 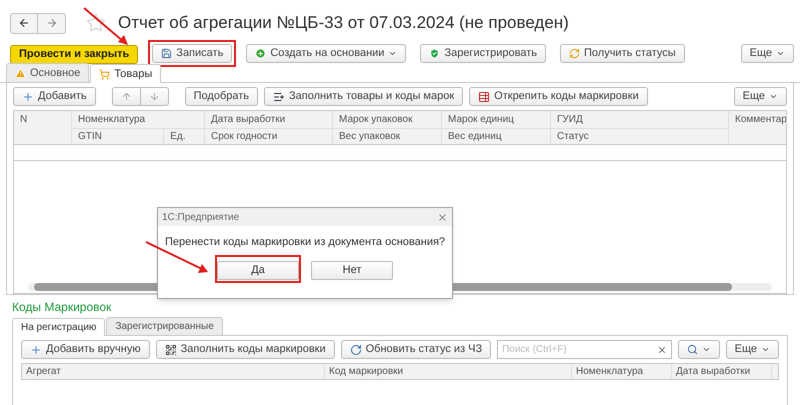 What do you see at coordinates (573, 137) in the screenshot?
I see `column-header: Статус` at bounding box center [573, 137].